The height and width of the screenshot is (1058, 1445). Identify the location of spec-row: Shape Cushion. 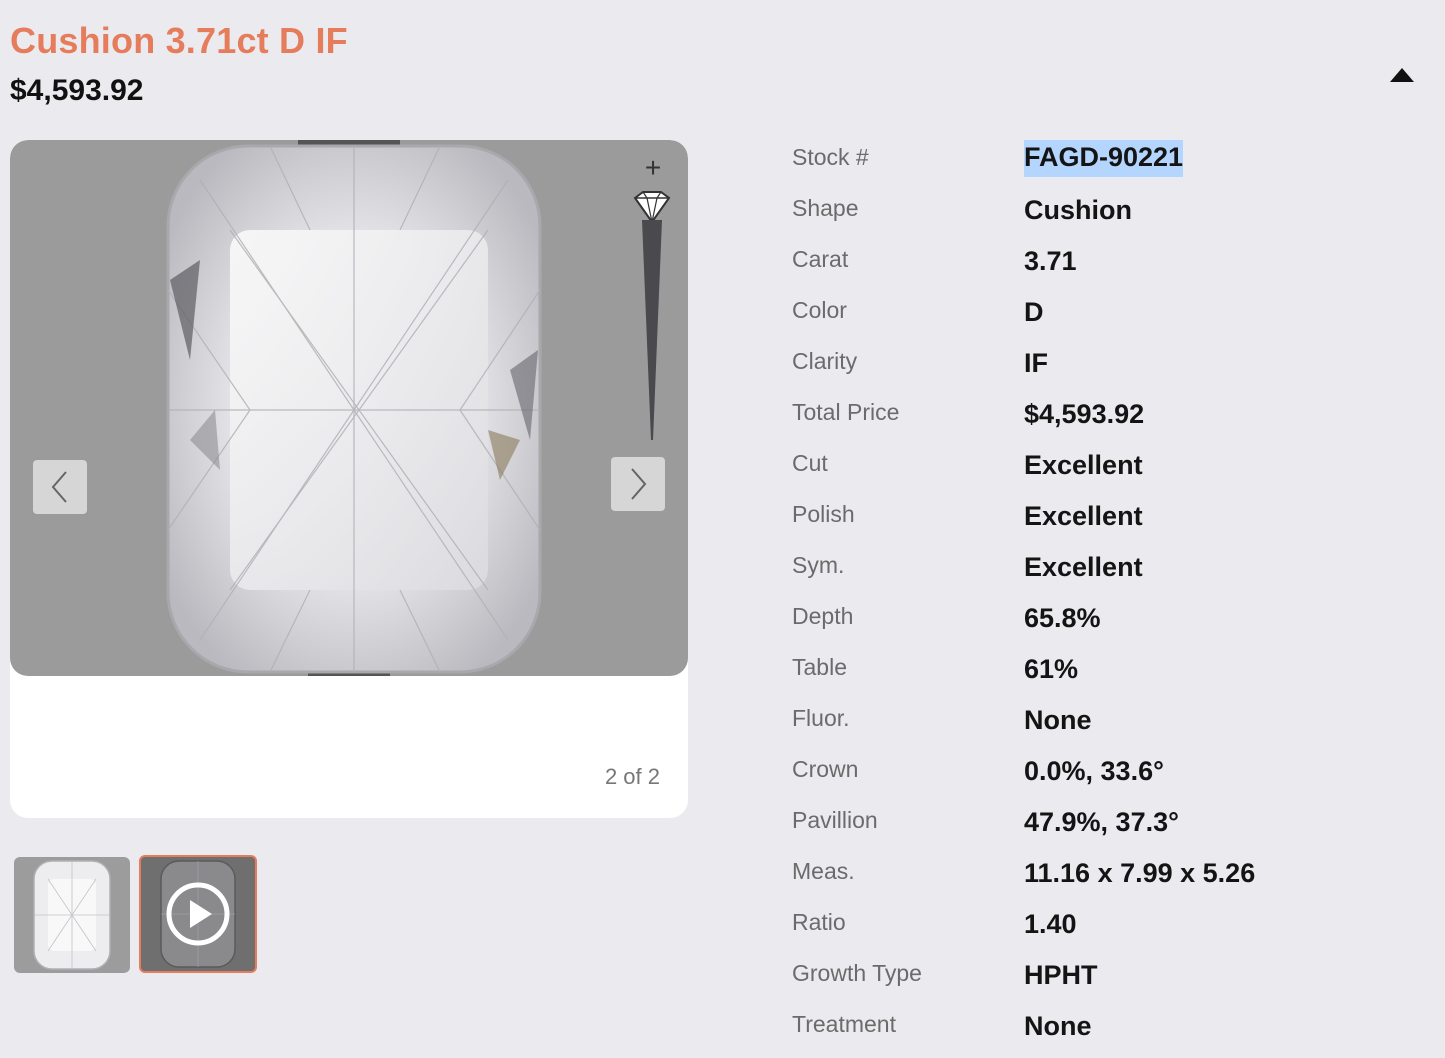
(1102, 210).